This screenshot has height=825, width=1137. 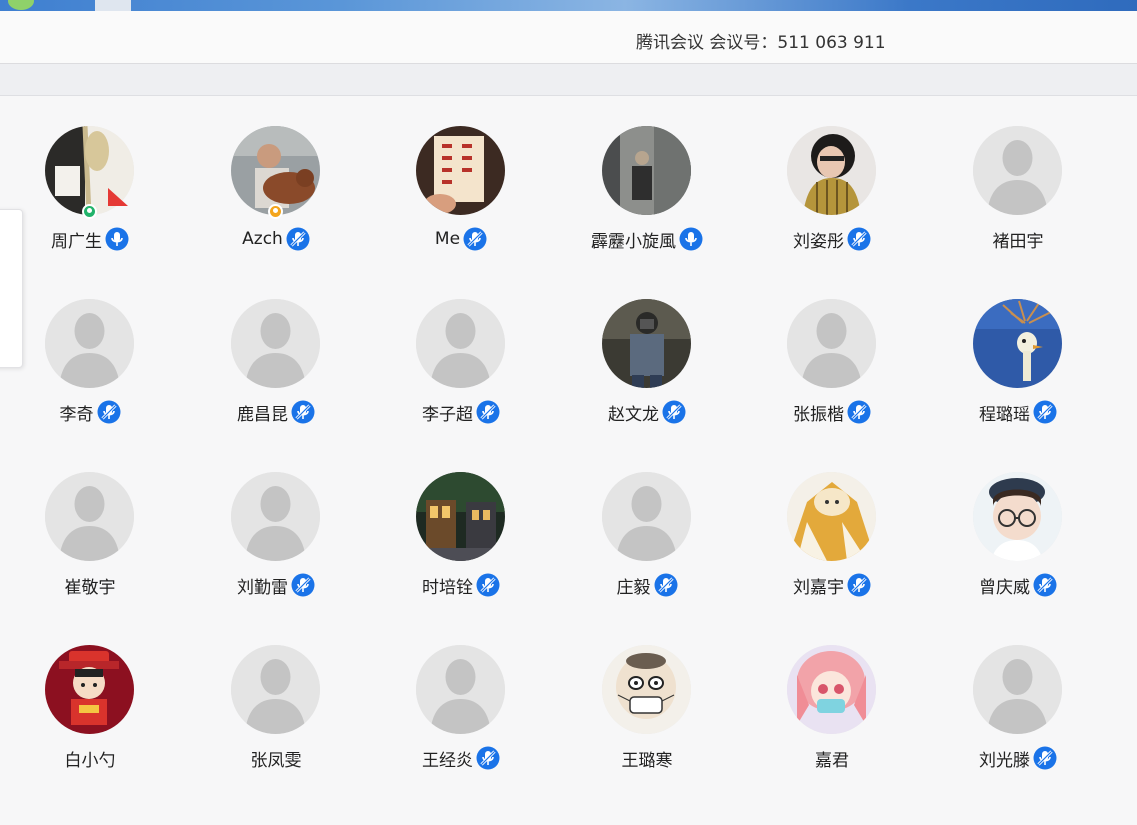 I want to click on participant-tile: 庄毅, so click(x=647, y=547).